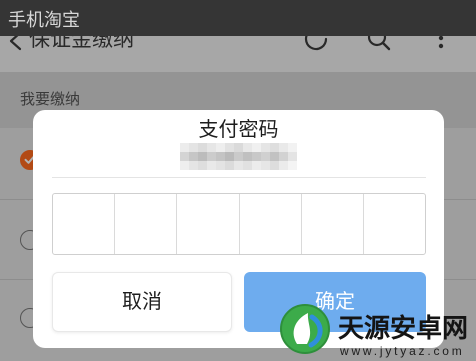  I want to click on blurred-amount, so click(238, 156).